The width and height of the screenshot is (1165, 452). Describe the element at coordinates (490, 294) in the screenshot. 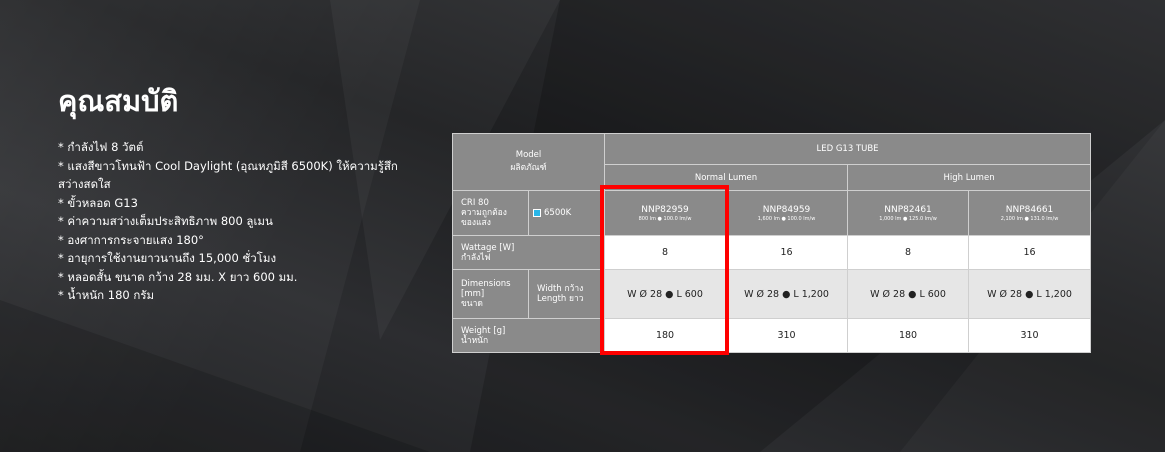

I see `dimension-label-cell: Dimensions [mm] ขนาด` at that location.